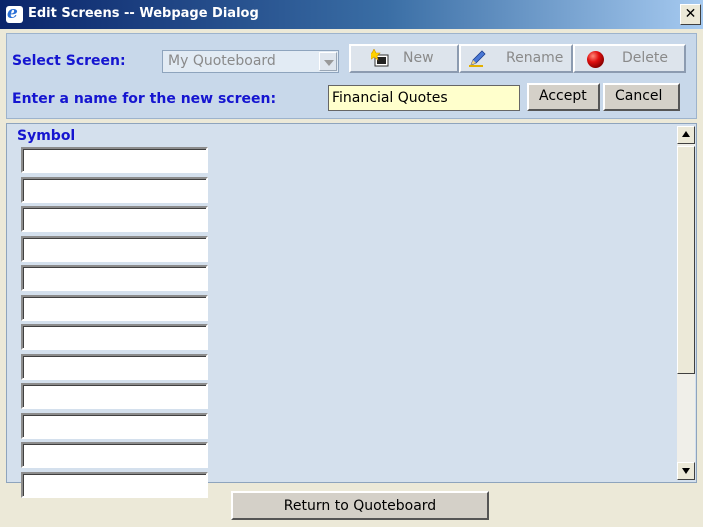 Image resolution: width=703 pixels, height=527 pixels. What do you see at coordinates (535, 58) in the screenshot?
I see `rename-button-label: Rename` at bounding box center [535, 58].